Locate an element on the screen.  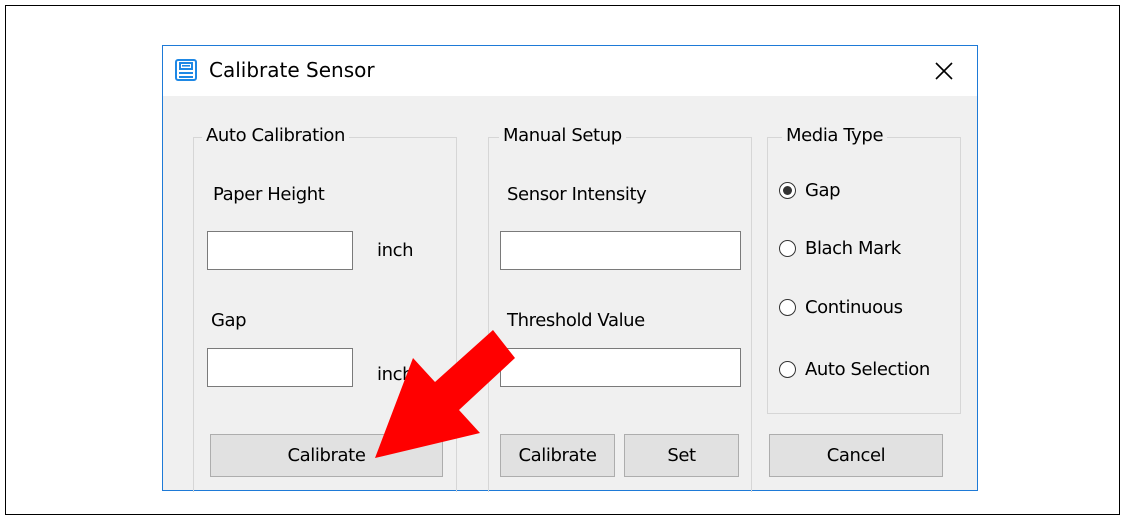
sensor-intensity-input is located at coordinates (620, 250).